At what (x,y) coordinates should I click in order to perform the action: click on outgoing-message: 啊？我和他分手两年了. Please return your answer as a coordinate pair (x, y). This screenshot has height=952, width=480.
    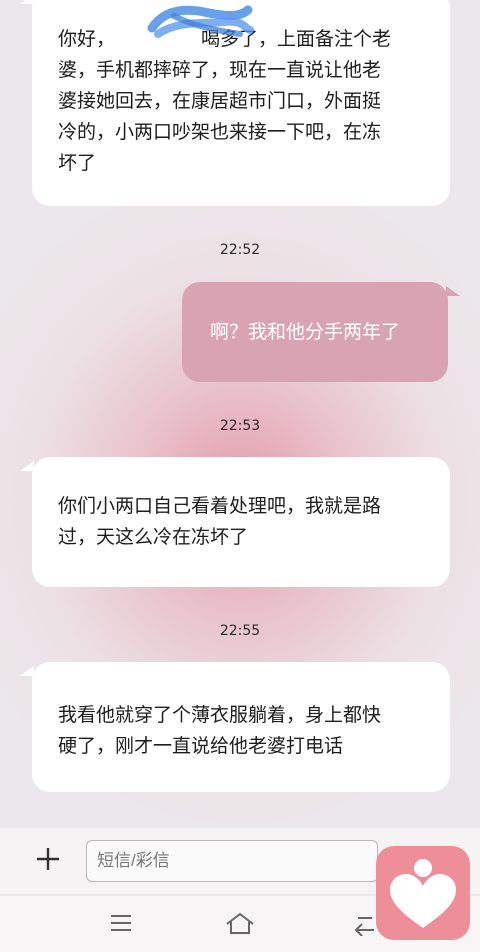
    Looking at the image, I should click on (321, 332).